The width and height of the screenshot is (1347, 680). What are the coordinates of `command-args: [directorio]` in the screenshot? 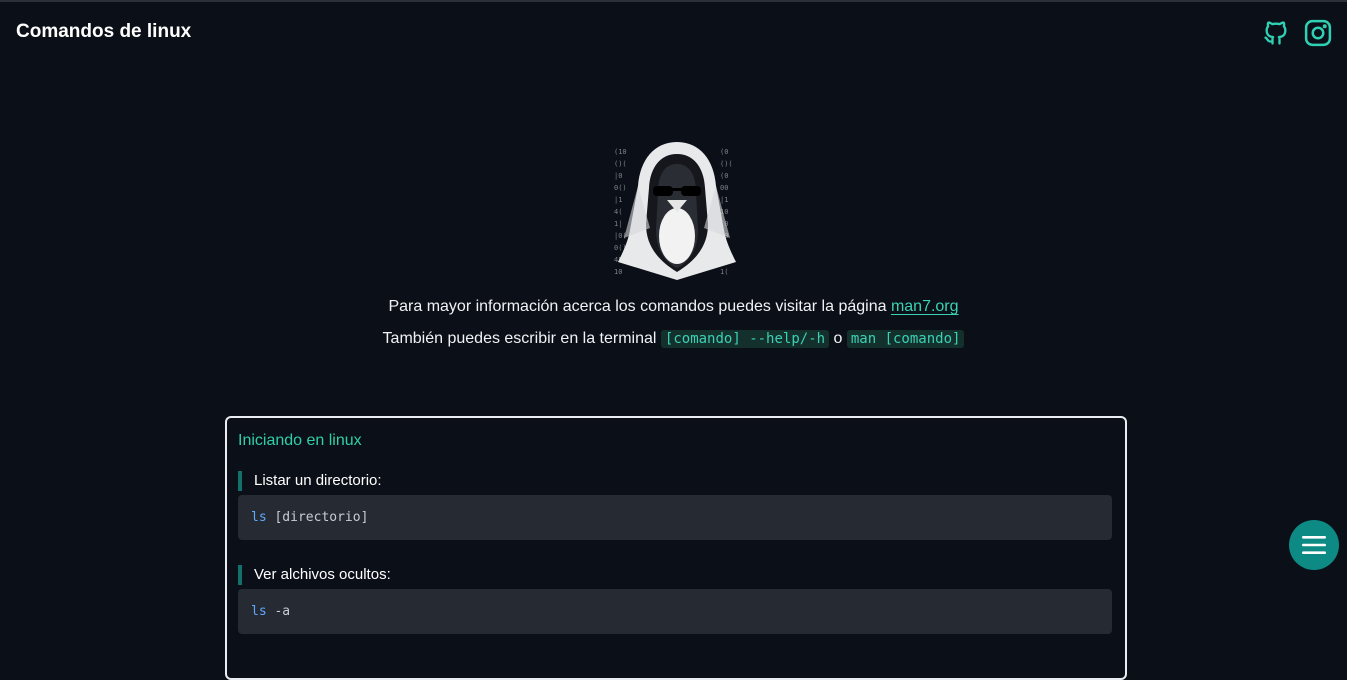 It's located at (317, 517).